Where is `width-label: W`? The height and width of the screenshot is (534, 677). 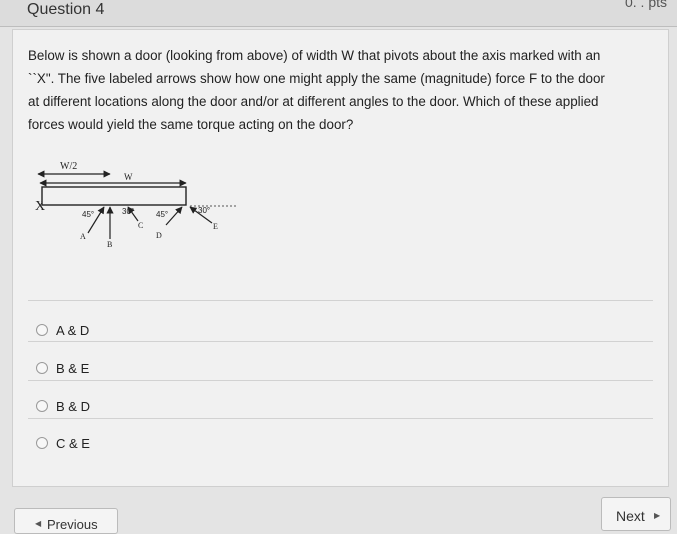
width-label: W is located at coordinates (128, 177).